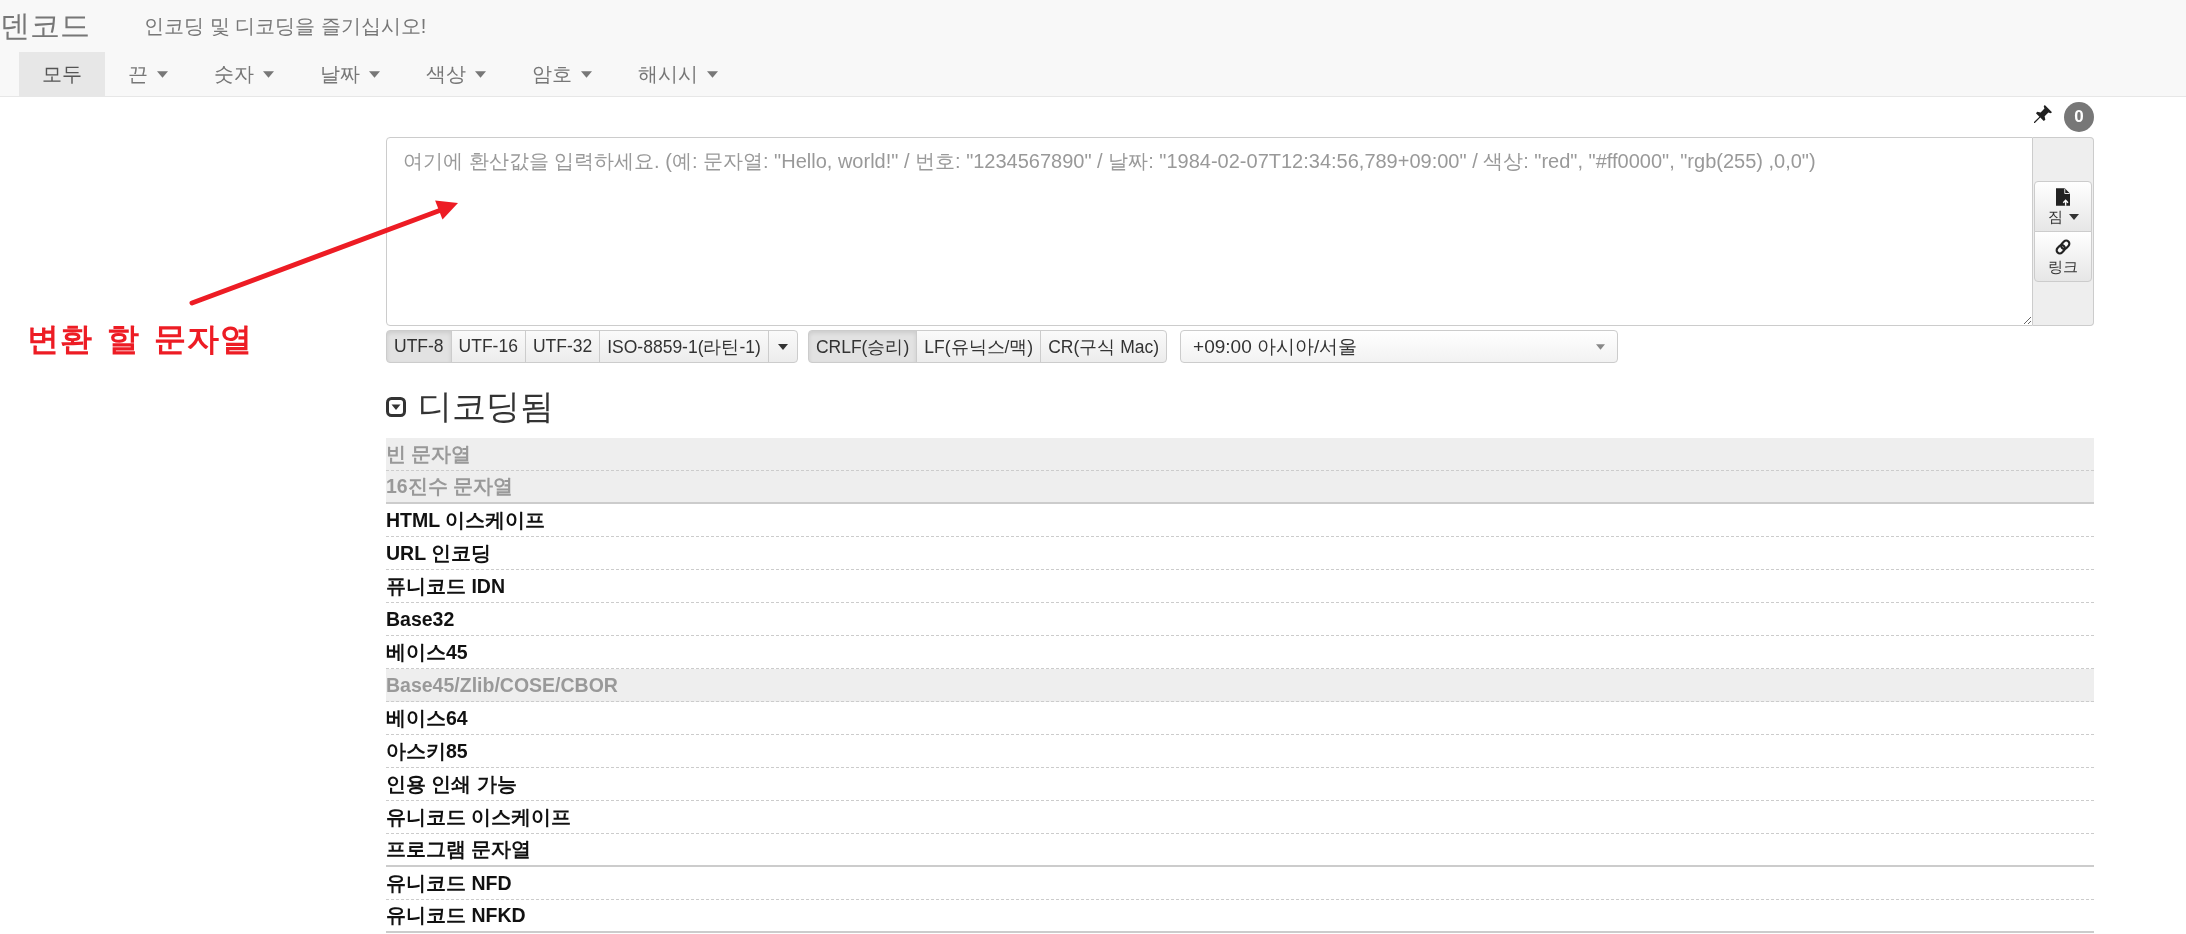 The width and height of the screenshot is (2186, 934). Describe the element at coordinates (456, 74) in the screenshot. I see `nav-tab: 색상` at that location.